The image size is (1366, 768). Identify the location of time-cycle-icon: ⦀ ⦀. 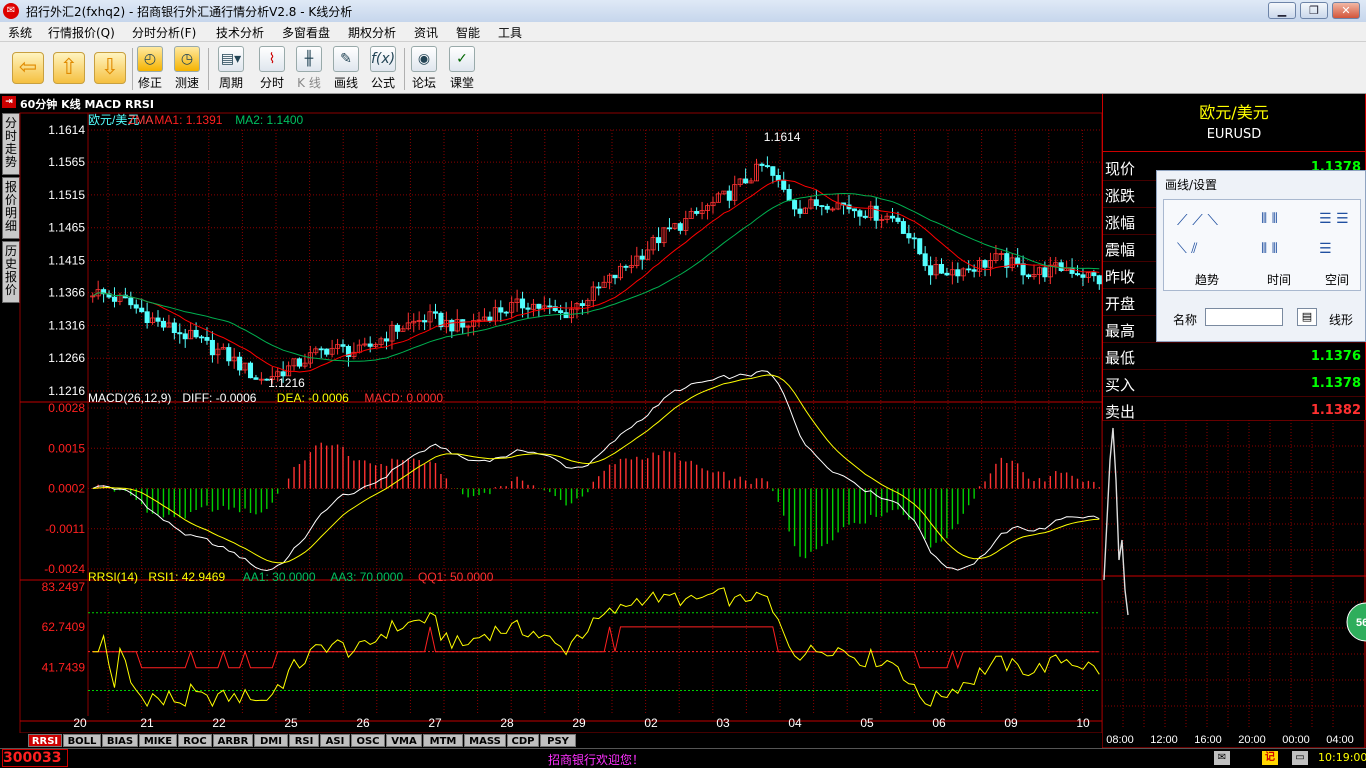
(1269, 219).